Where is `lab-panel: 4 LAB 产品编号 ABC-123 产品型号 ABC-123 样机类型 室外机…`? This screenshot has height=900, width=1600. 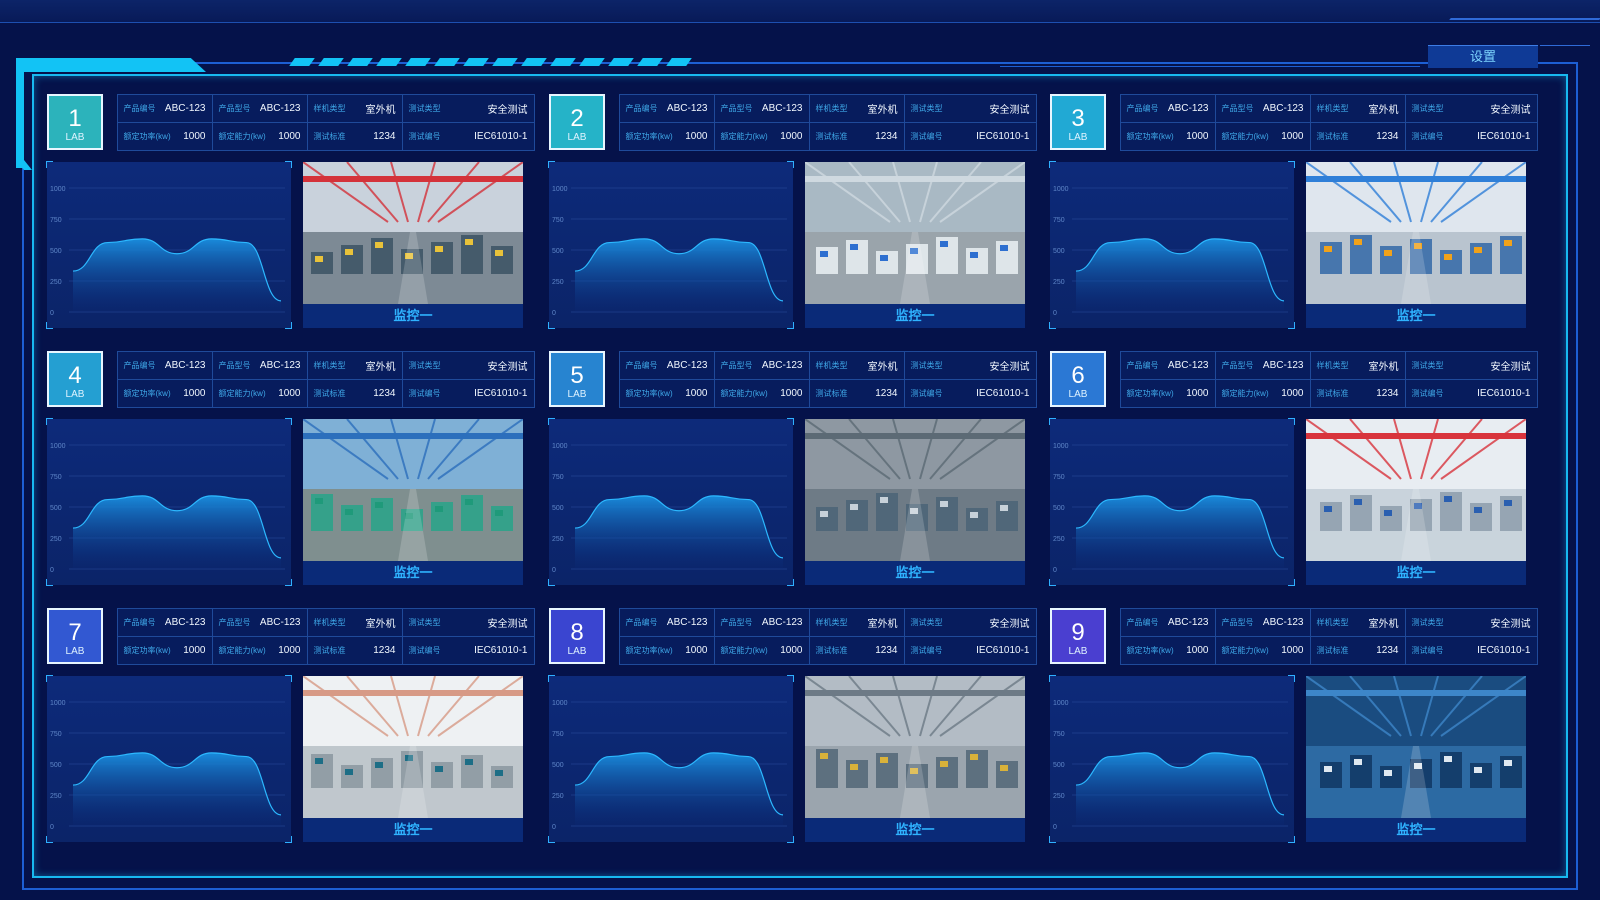 lab-panel: 4 LAB 产品编号 ABC-123 产品型号 ABC-123 样机类型 室外机… is located at coordinates (290, 474).